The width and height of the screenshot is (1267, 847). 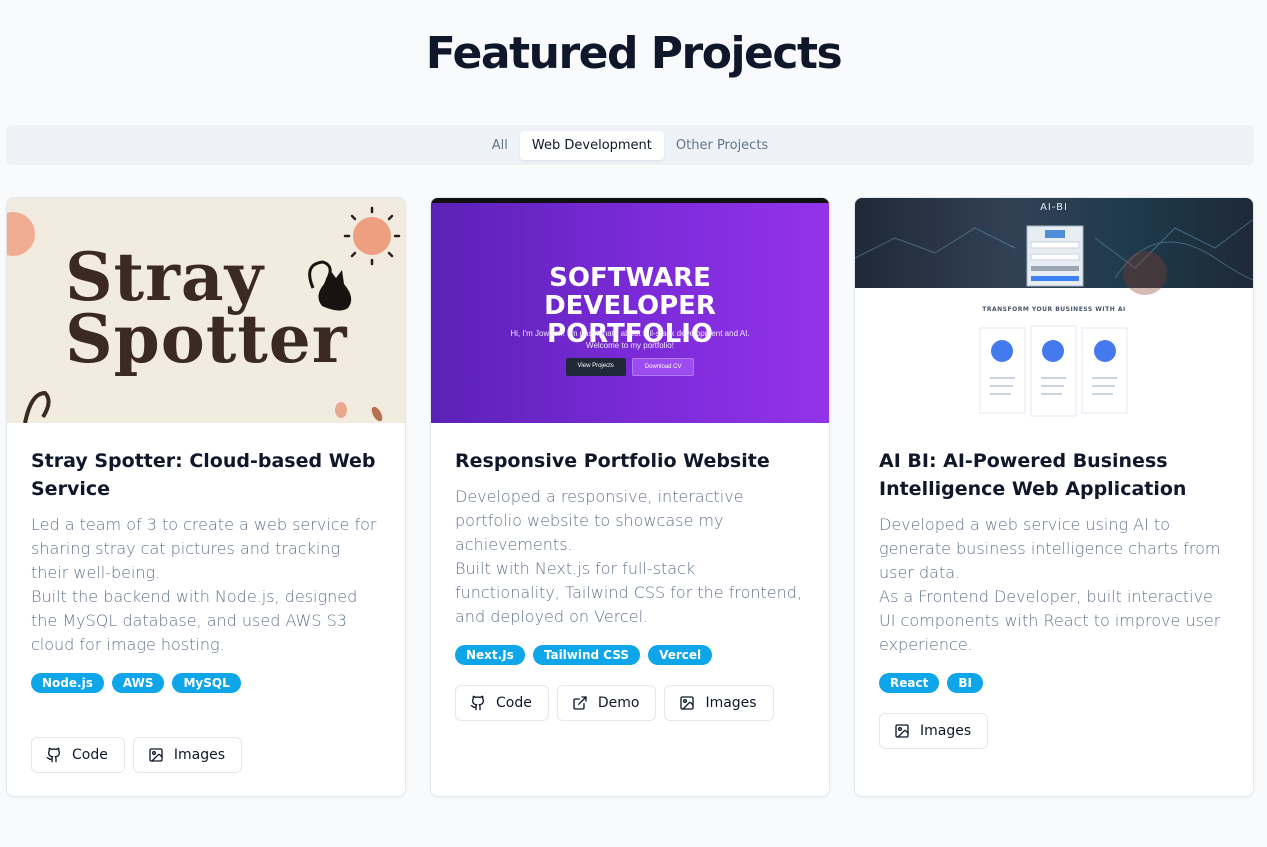 I want to click on tag: Node.js, so click(x=67, y=683).